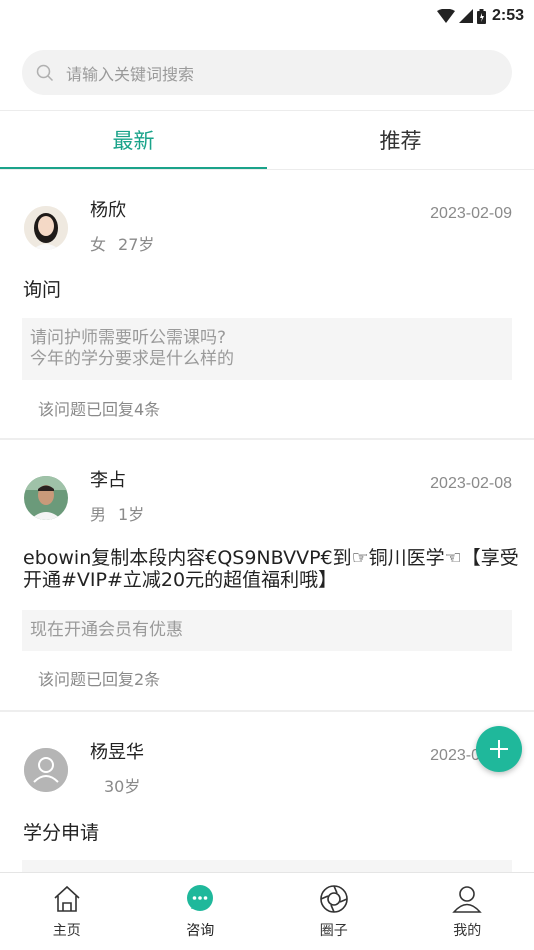 The height and width of the screenshot is (950, 534). Describe the element at coordinates (467, 931) in the screenshot. I see `nav-label: 我的` at that location.